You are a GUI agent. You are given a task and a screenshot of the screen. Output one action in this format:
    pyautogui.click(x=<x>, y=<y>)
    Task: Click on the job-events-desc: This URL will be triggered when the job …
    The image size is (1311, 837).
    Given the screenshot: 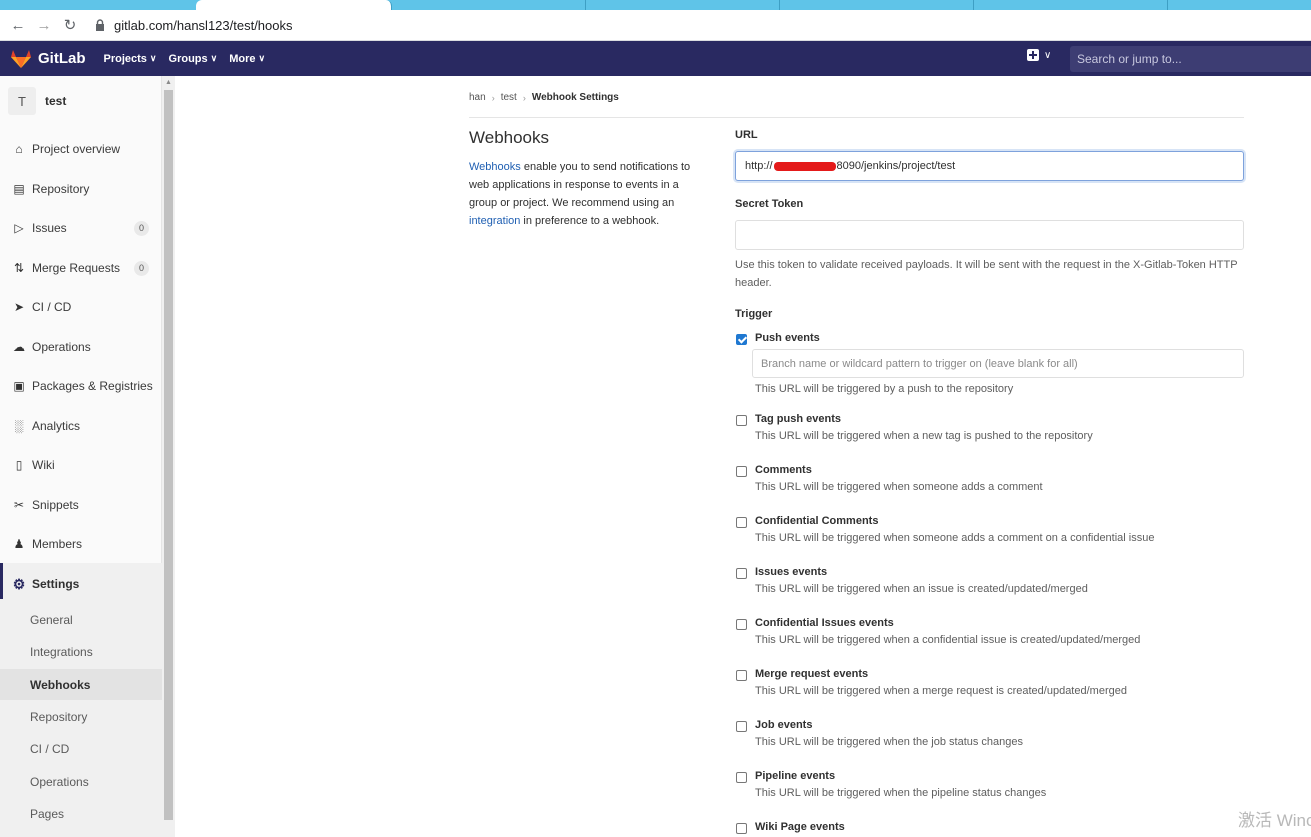 What is the action you would take?
    pyautogui.click(x=889, y=742)
    